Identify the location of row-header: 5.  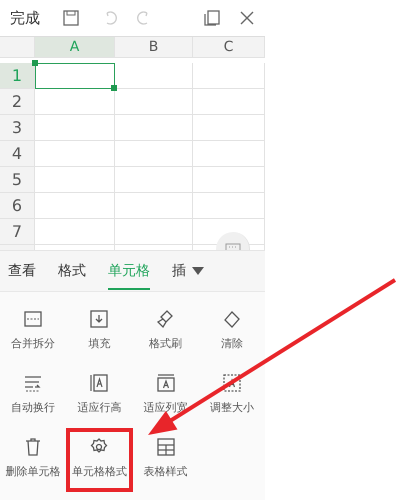
(17, 180).